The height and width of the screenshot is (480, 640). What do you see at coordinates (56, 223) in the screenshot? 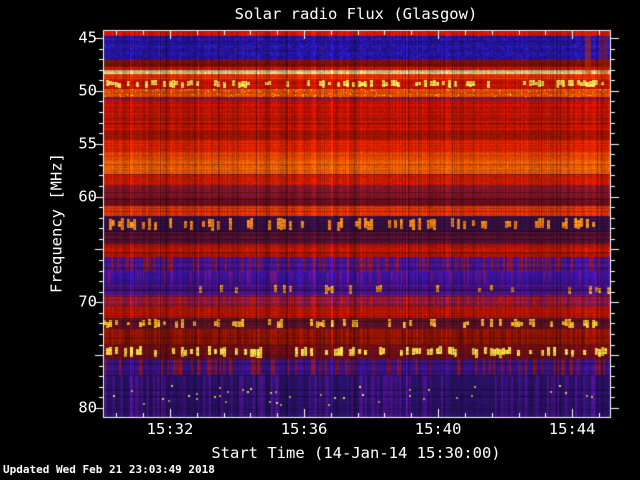
I see `y-axis-title: Frequency [MHz]` at bounding box center [56, 223].